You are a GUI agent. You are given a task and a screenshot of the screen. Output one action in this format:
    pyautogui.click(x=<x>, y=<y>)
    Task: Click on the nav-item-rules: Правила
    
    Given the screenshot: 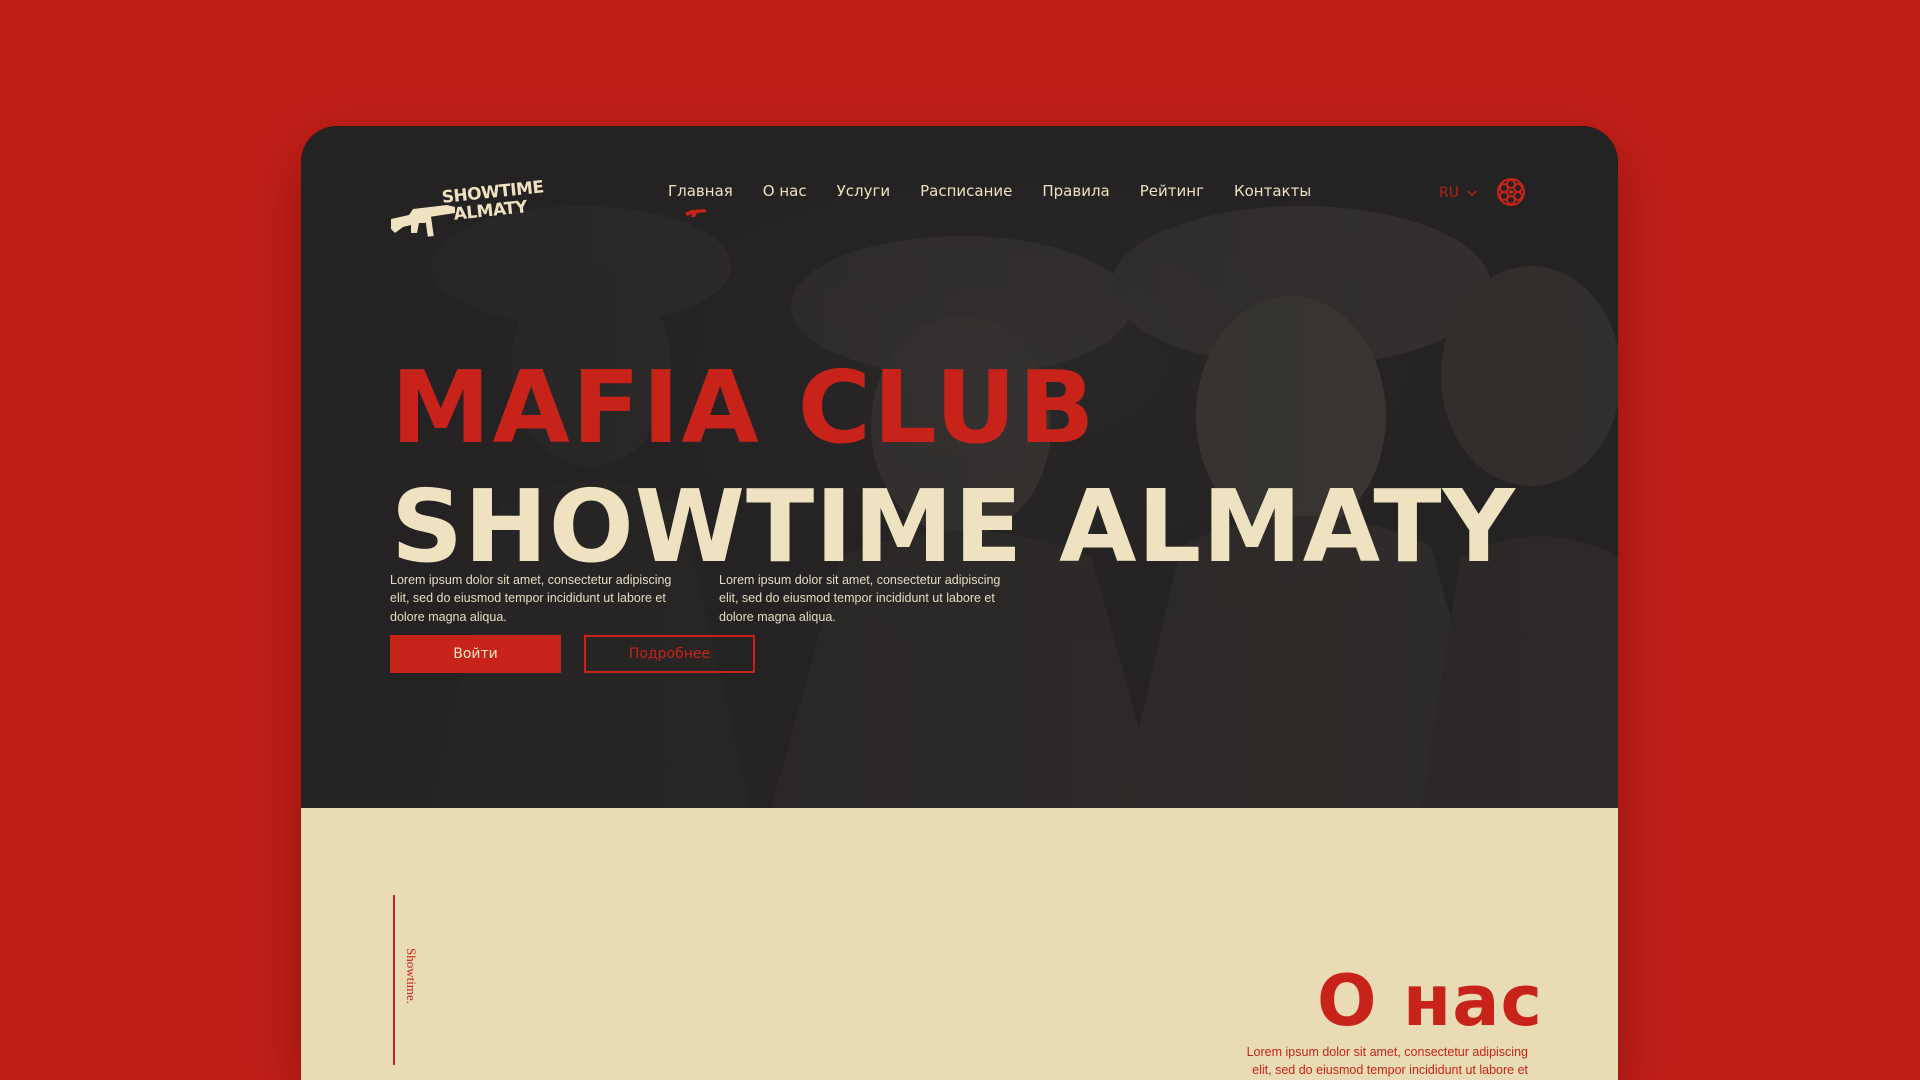 What is the action you would take?
    pyautogui.click(x=1075, y=191)
    